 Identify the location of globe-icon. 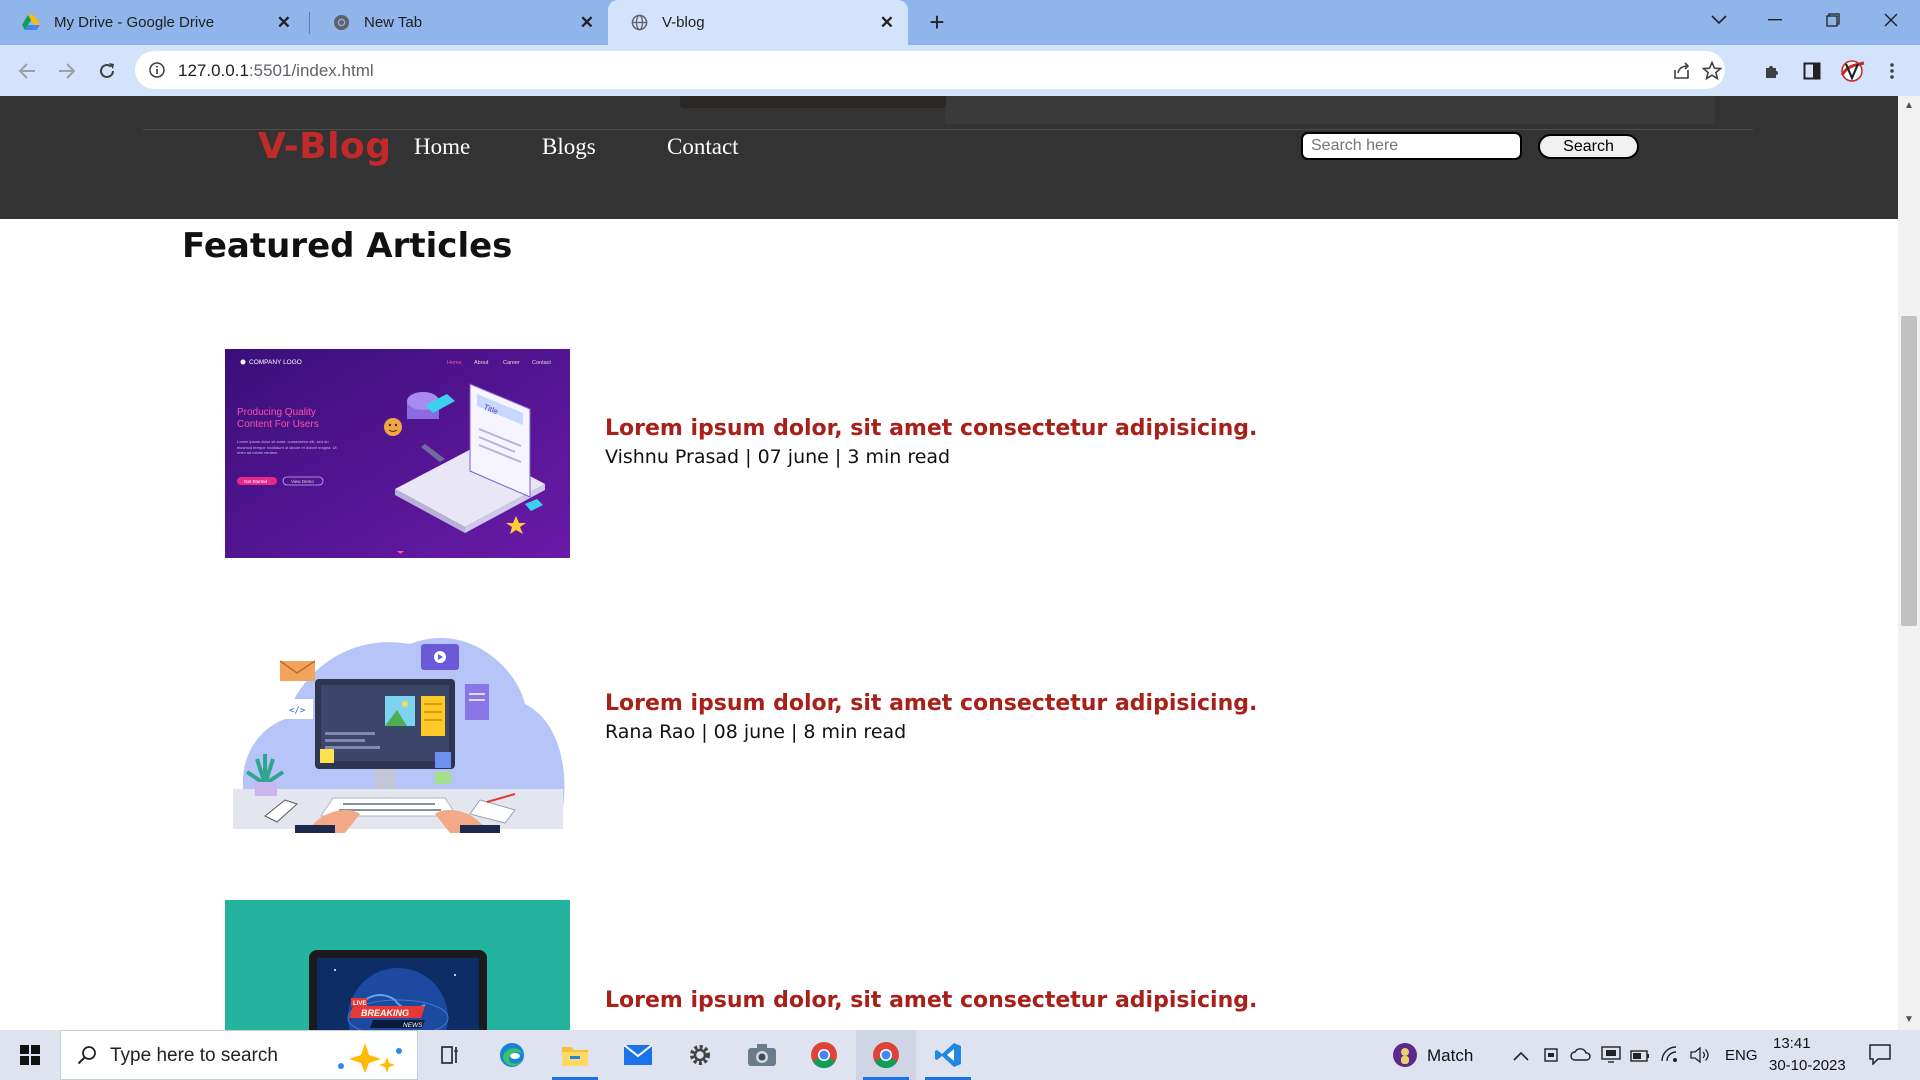
(639, 23).